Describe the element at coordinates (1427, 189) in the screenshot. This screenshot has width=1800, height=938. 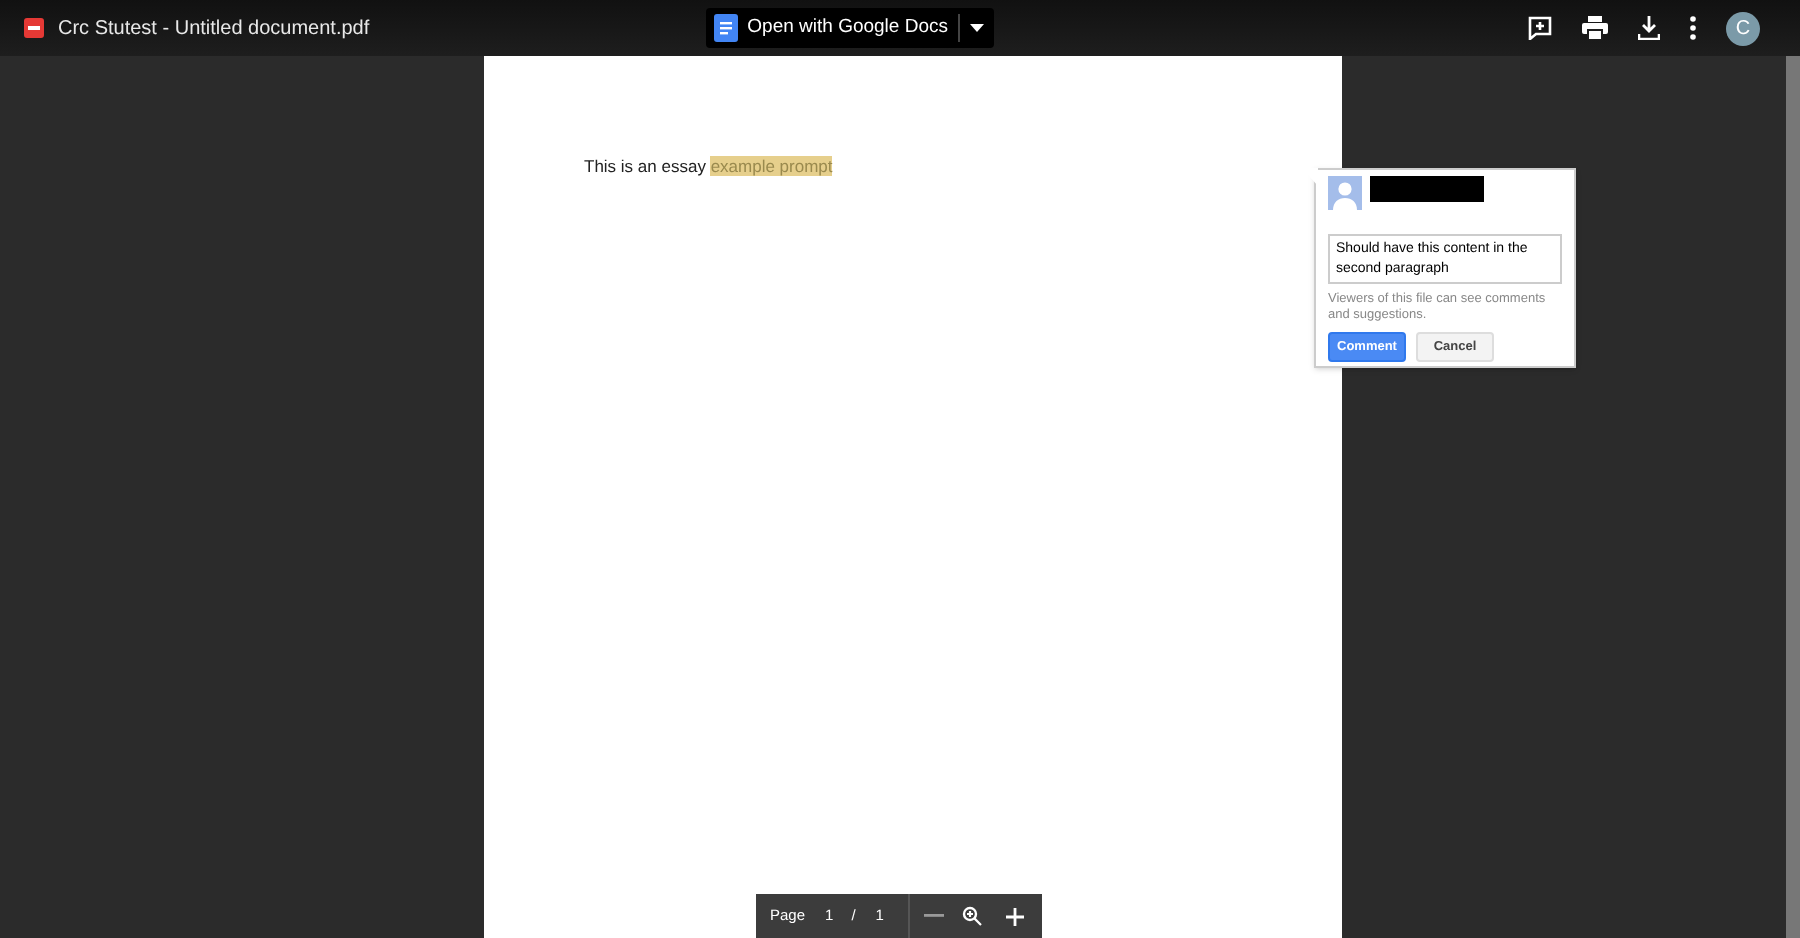
I see `redaction-block` at that location.